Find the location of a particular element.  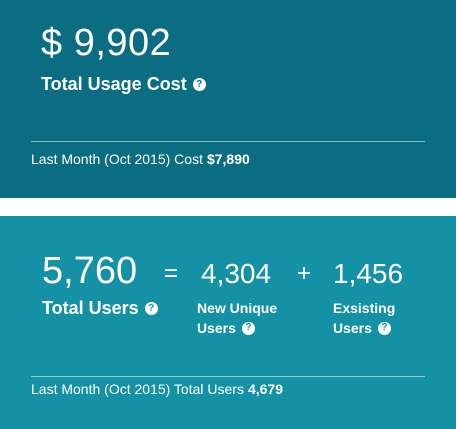

users-footer-value: 4,679 is located at coordinates (265, 389).